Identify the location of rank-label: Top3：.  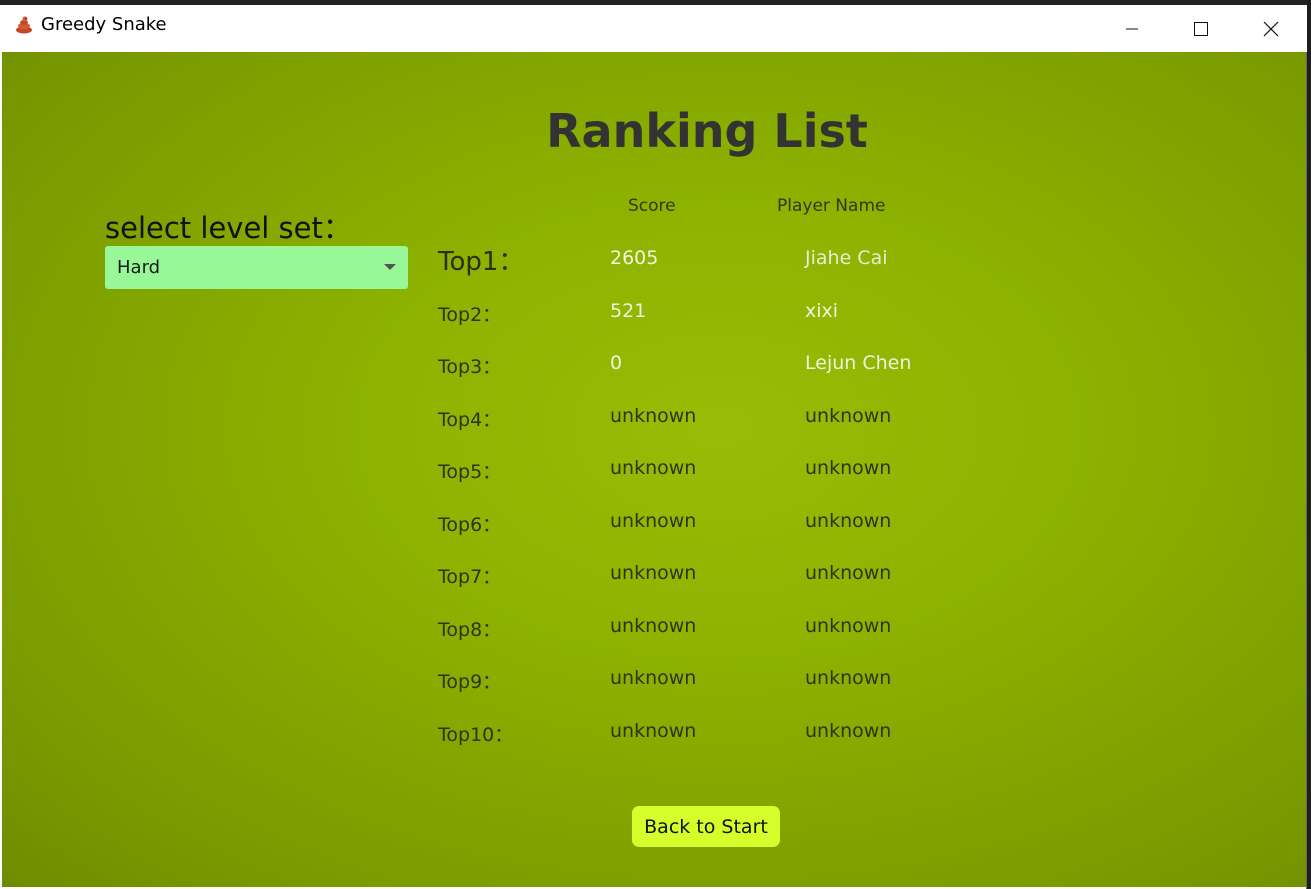
(470, 367).